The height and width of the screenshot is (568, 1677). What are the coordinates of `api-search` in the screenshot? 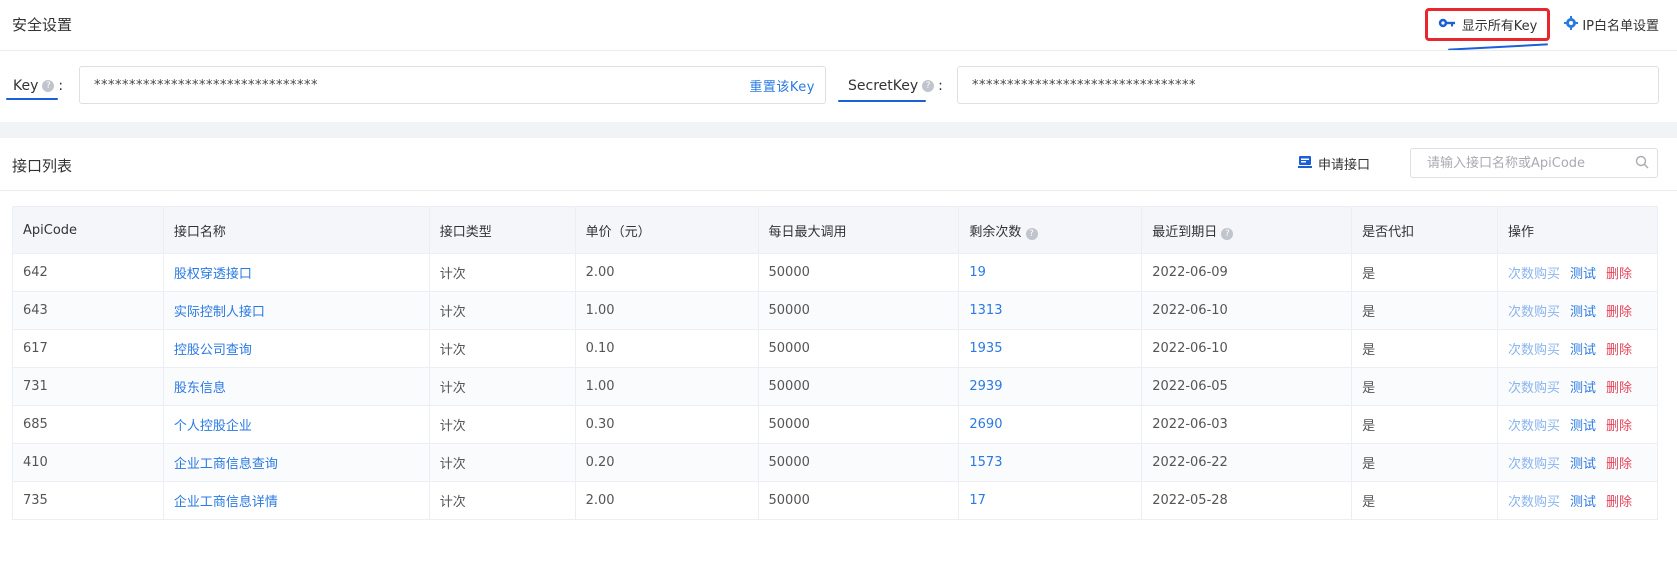 It's located at (1534, 163).